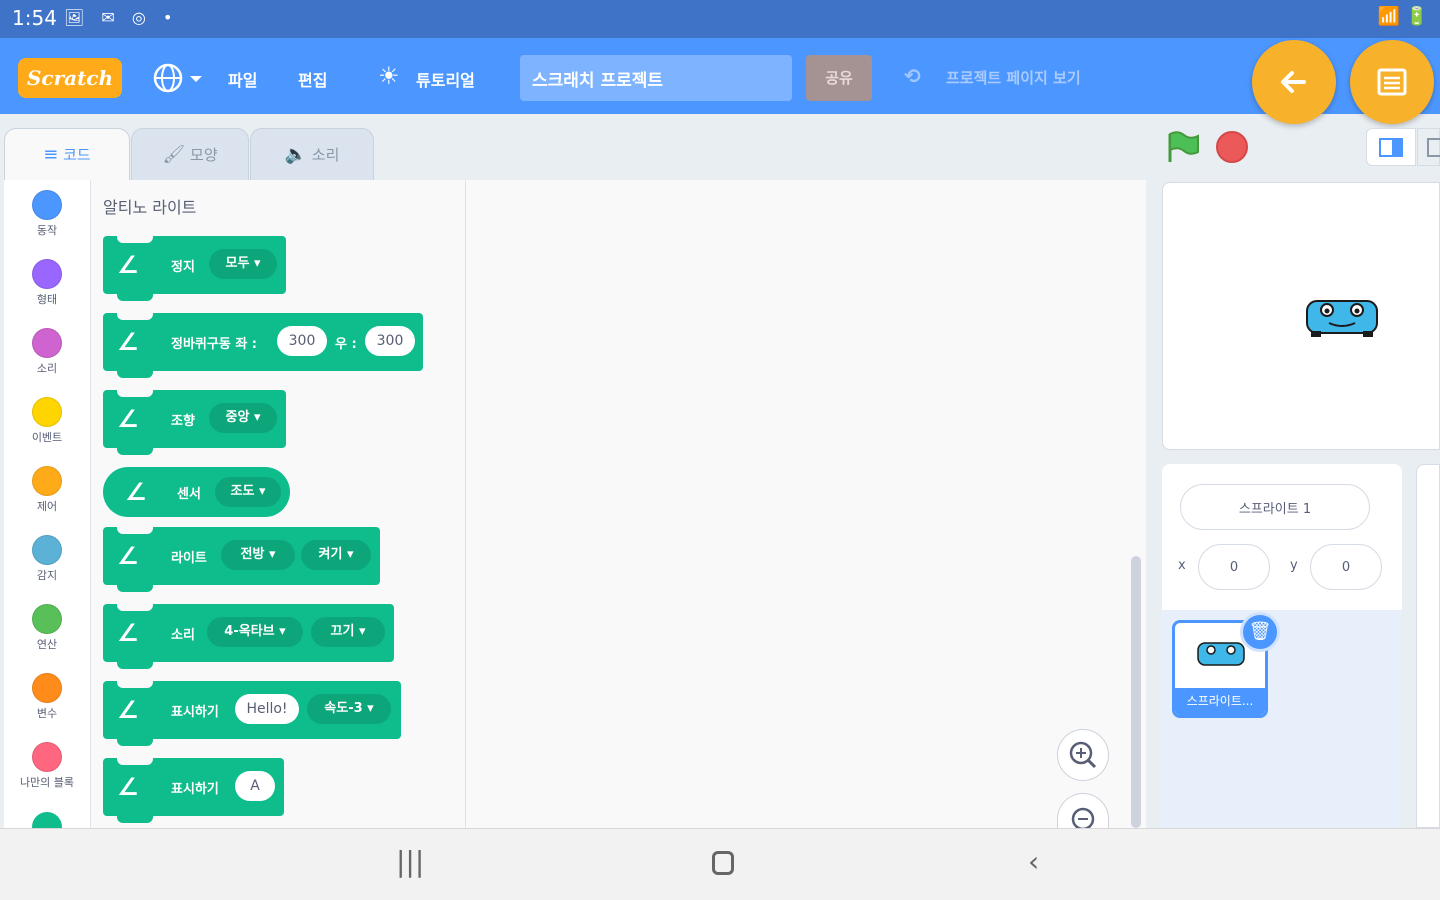  I want to click on block-text-input: A, so click(255, 786).